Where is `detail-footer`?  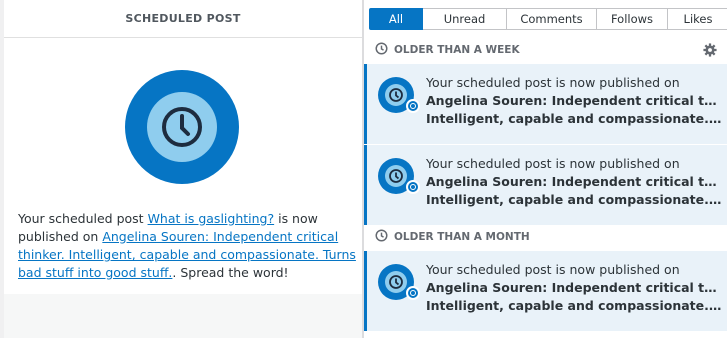 detail-footer is located at coordinates (183, 316).